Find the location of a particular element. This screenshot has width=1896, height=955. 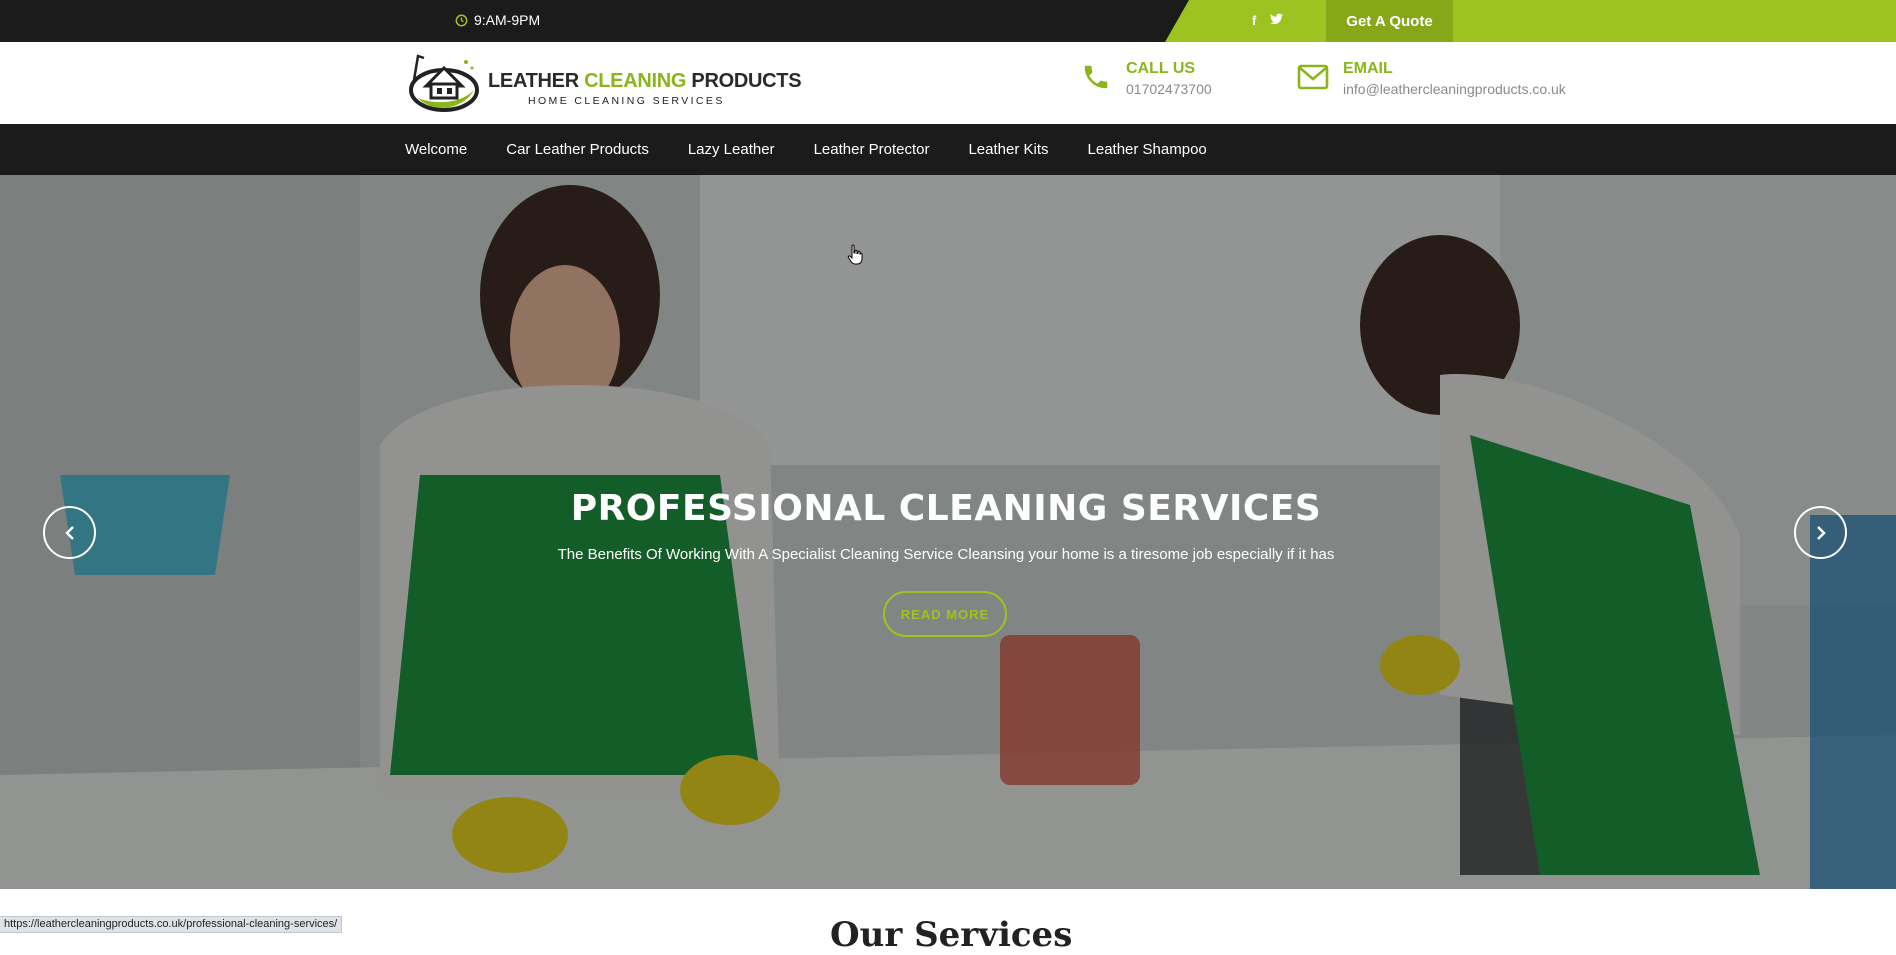

chevron-left-icon is located at coordinates (69, 532).